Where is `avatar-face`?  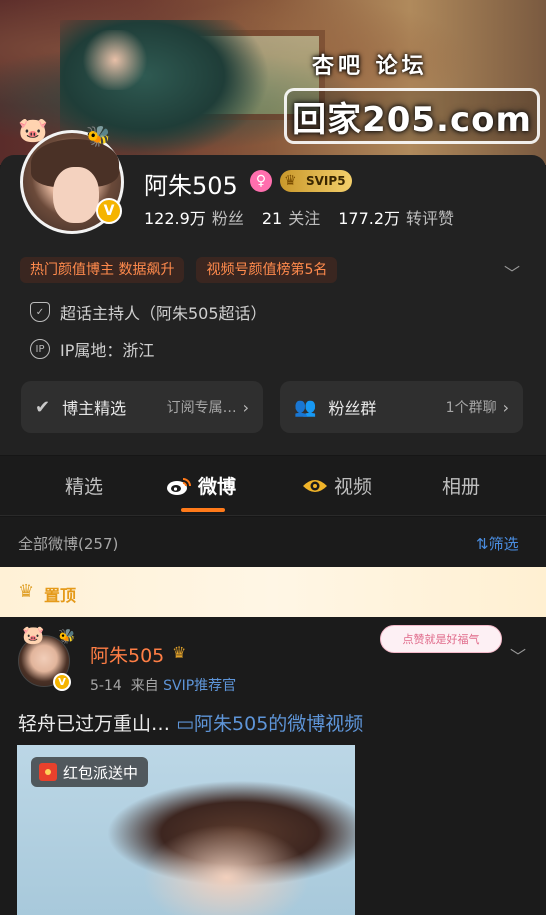
avatar-face is located at coordinates (76, 195).